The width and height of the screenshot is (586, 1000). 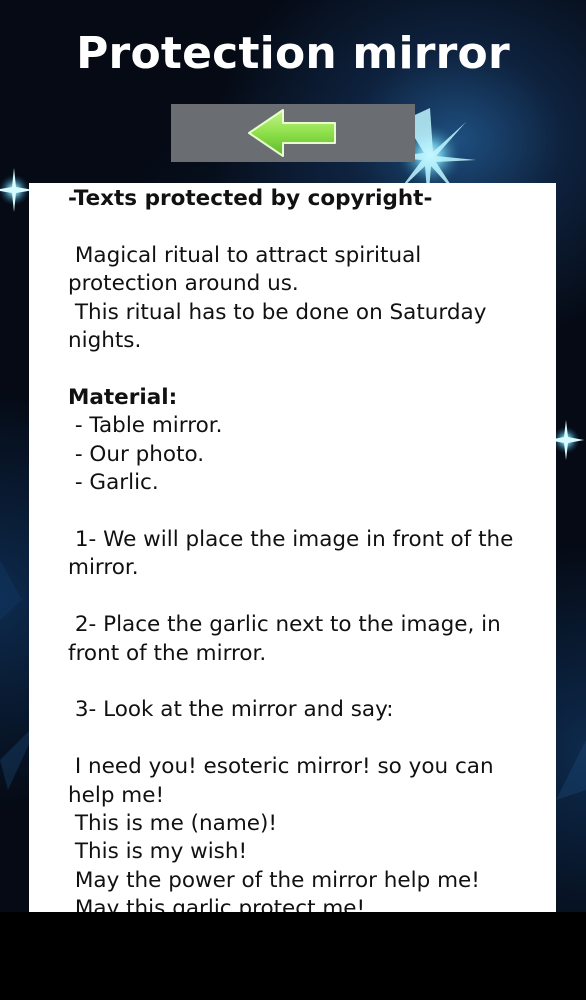 I want to click on material-item: - Garlic., so click(x=113, y=483).